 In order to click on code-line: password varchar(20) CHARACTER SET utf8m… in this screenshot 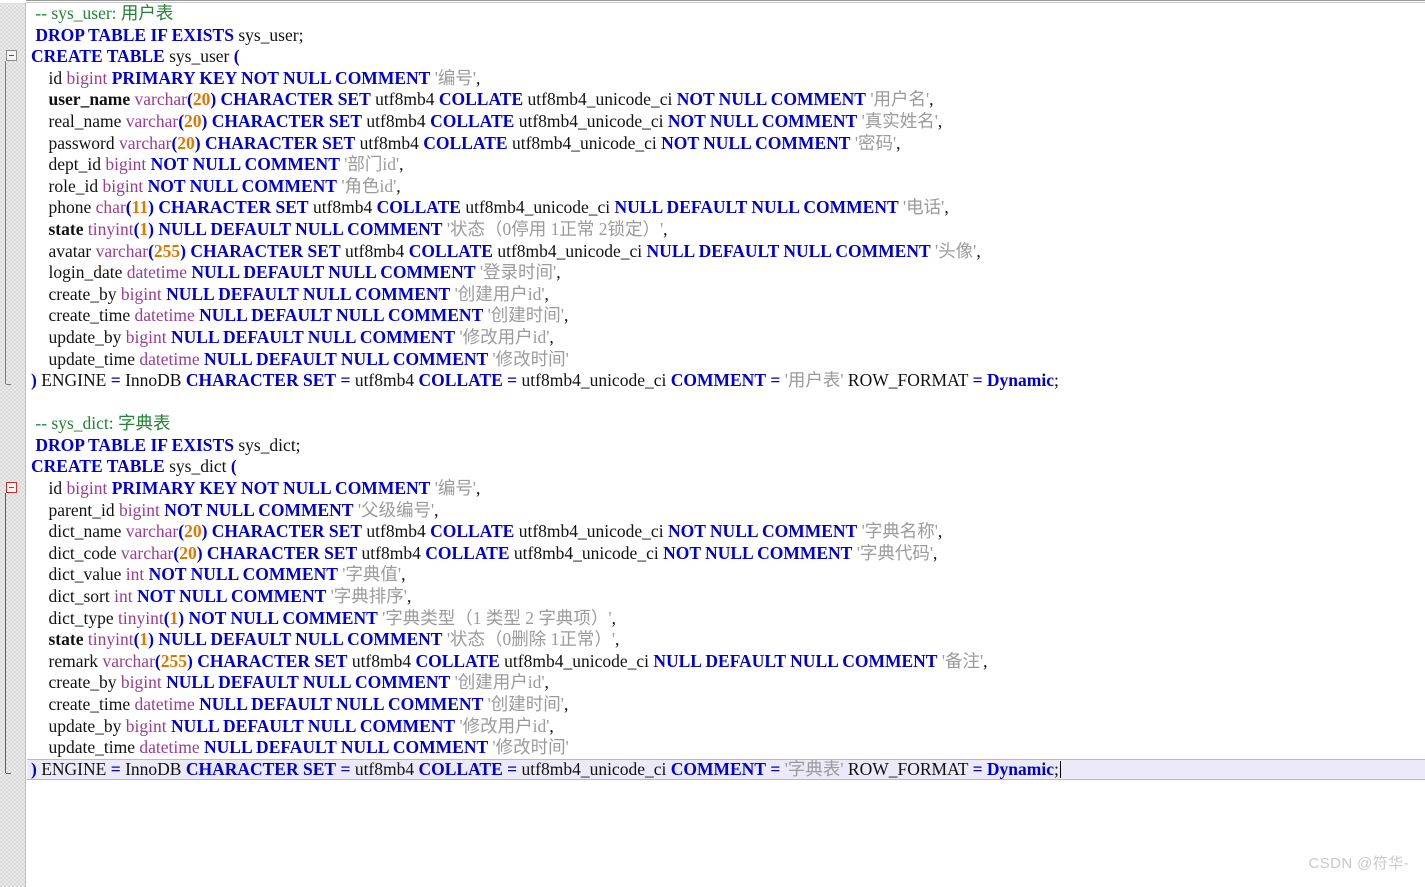, I will do `click(726, 144)`.